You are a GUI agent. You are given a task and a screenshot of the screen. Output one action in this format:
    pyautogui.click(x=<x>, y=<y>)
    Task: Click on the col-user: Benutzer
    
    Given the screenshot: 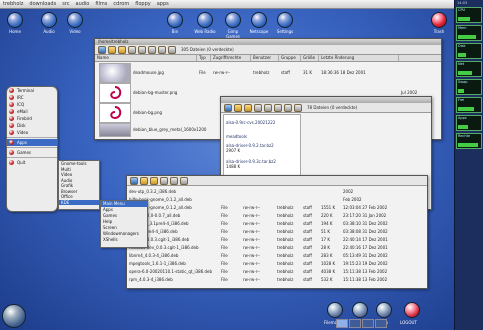 What is the action you would take?
    pyautogui.click(x=265, y=58)
    